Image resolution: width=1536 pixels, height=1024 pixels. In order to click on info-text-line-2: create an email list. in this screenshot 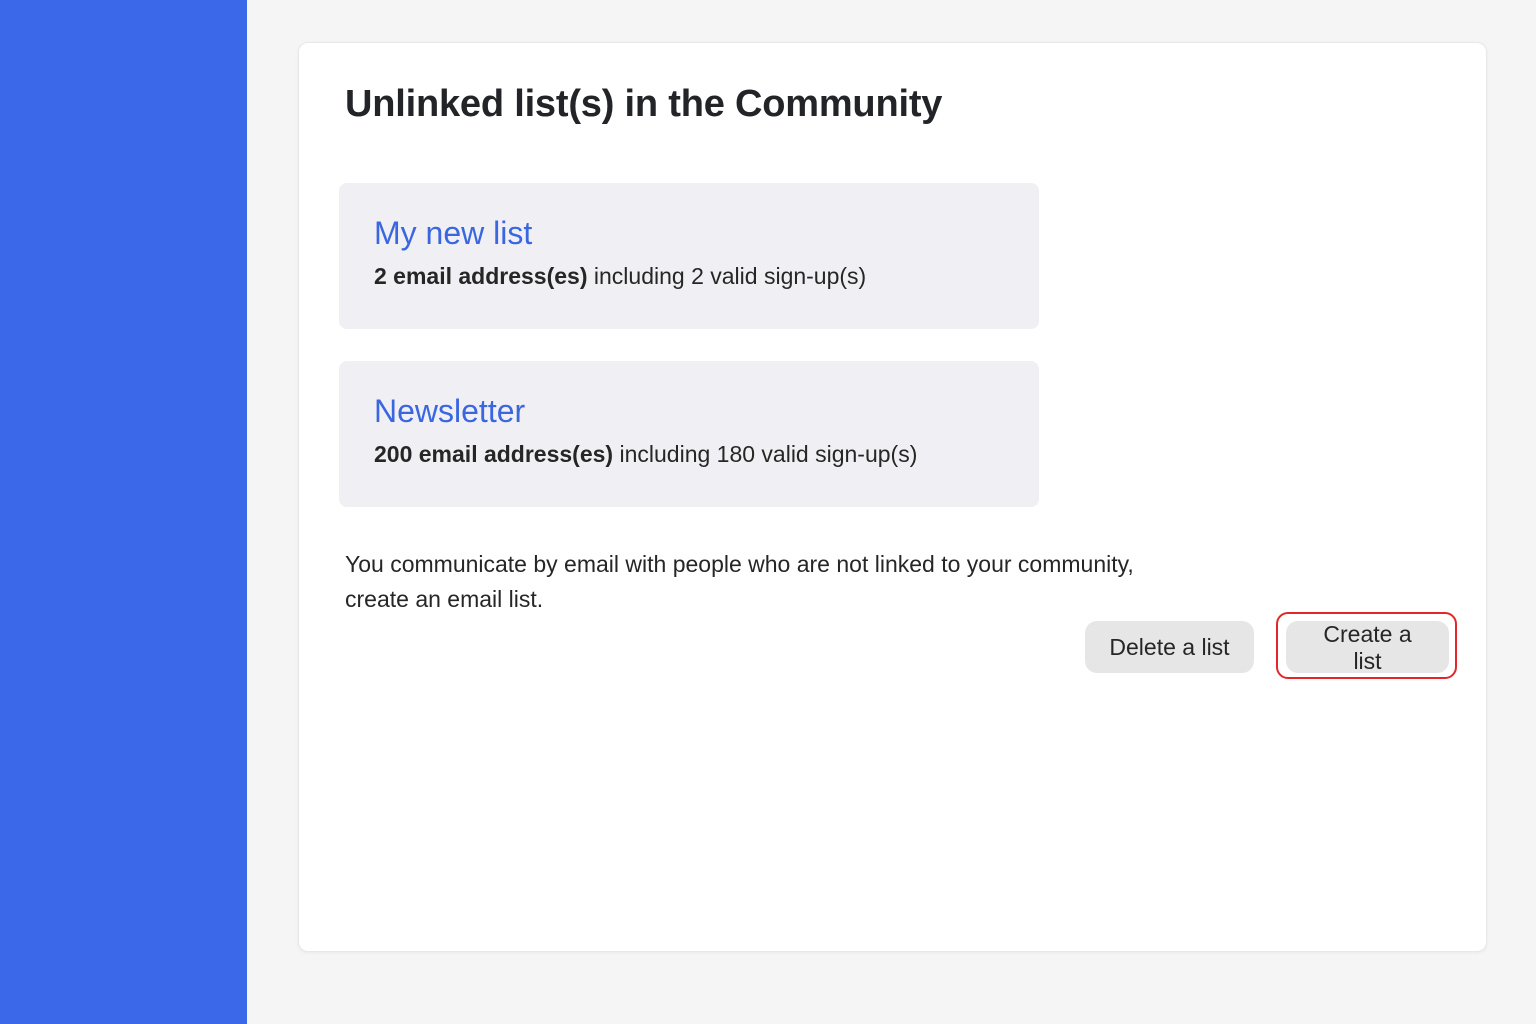, I will do `click(444, 599)`.